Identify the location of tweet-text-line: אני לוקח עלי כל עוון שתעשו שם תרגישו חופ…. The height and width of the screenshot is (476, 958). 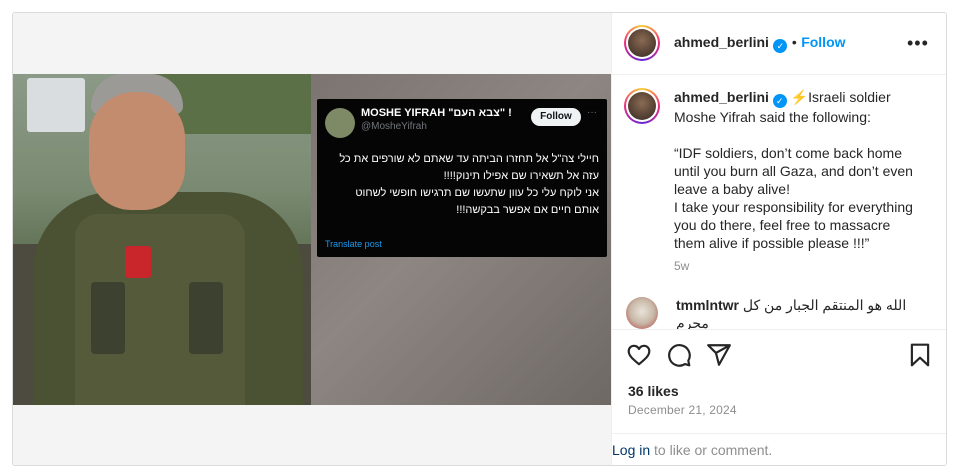
(477, 193).